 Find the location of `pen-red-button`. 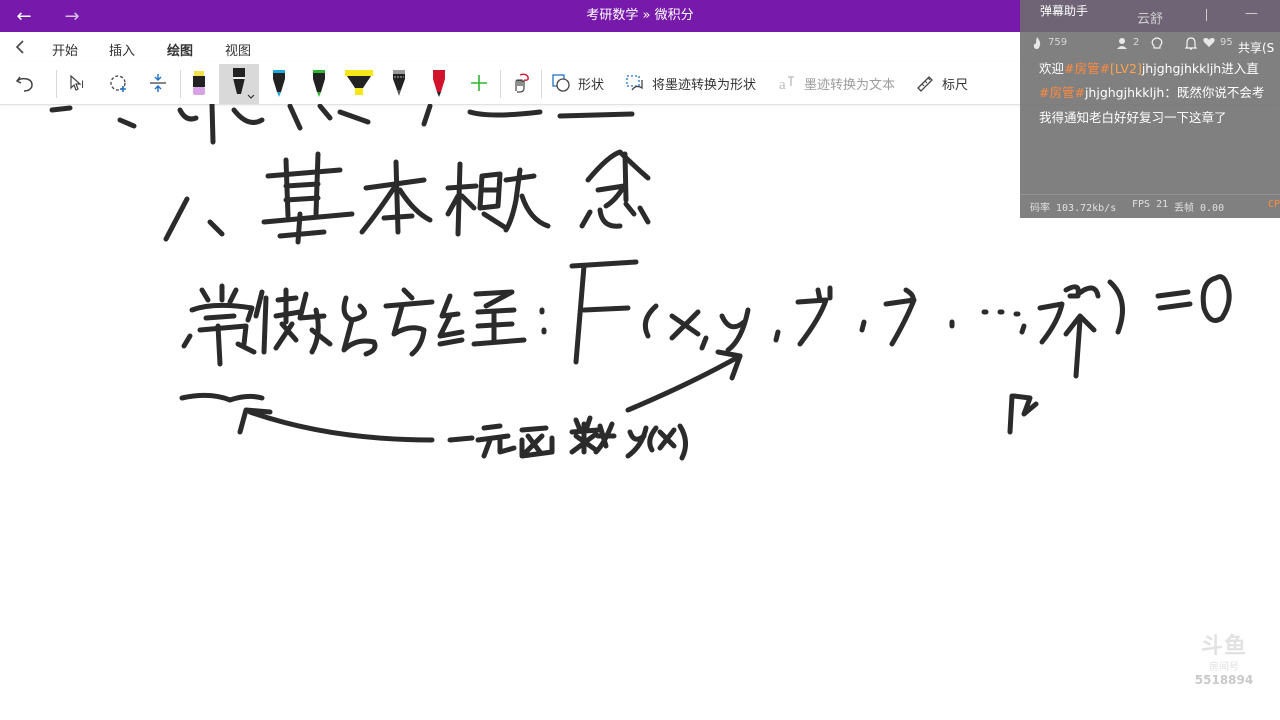

pen-red-button is located at coordinates (439, 83).